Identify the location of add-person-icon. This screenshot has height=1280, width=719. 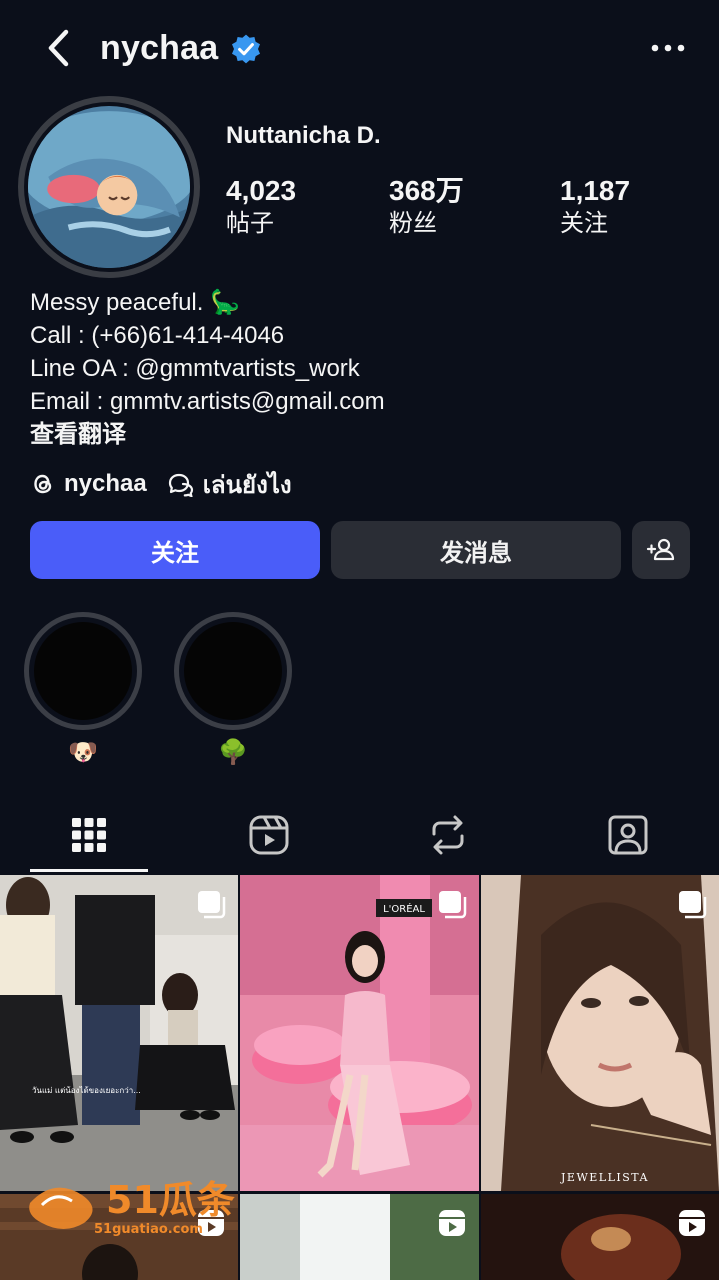
(660, 549).